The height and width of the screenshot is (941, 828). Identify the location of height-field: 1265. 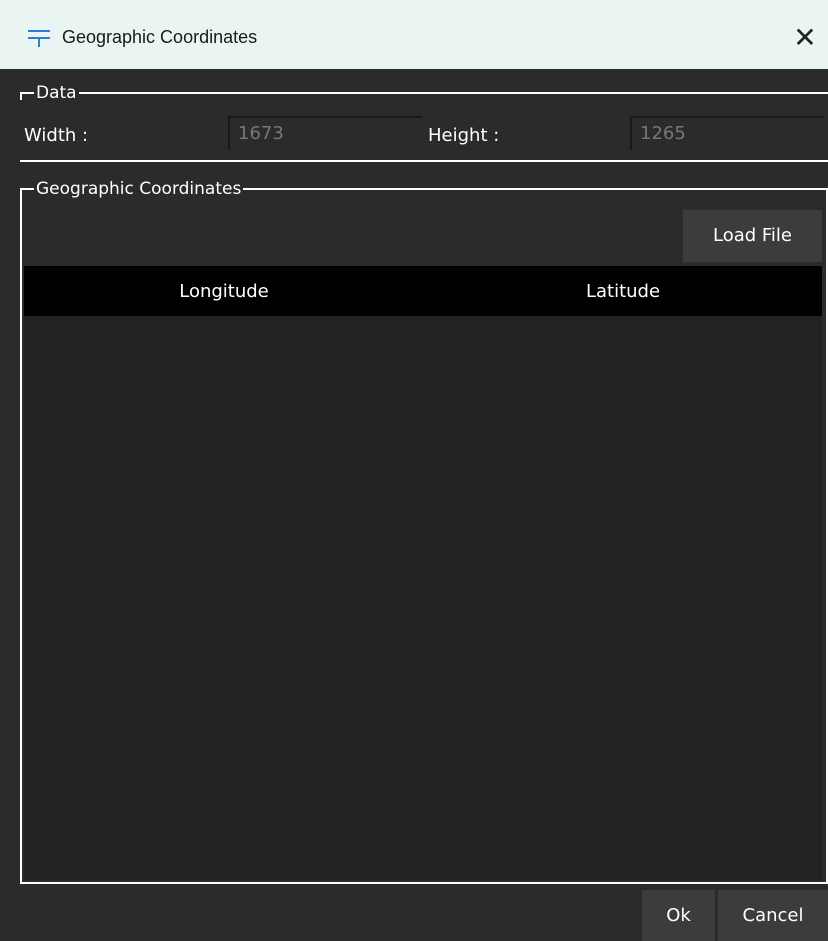
(727, 133).